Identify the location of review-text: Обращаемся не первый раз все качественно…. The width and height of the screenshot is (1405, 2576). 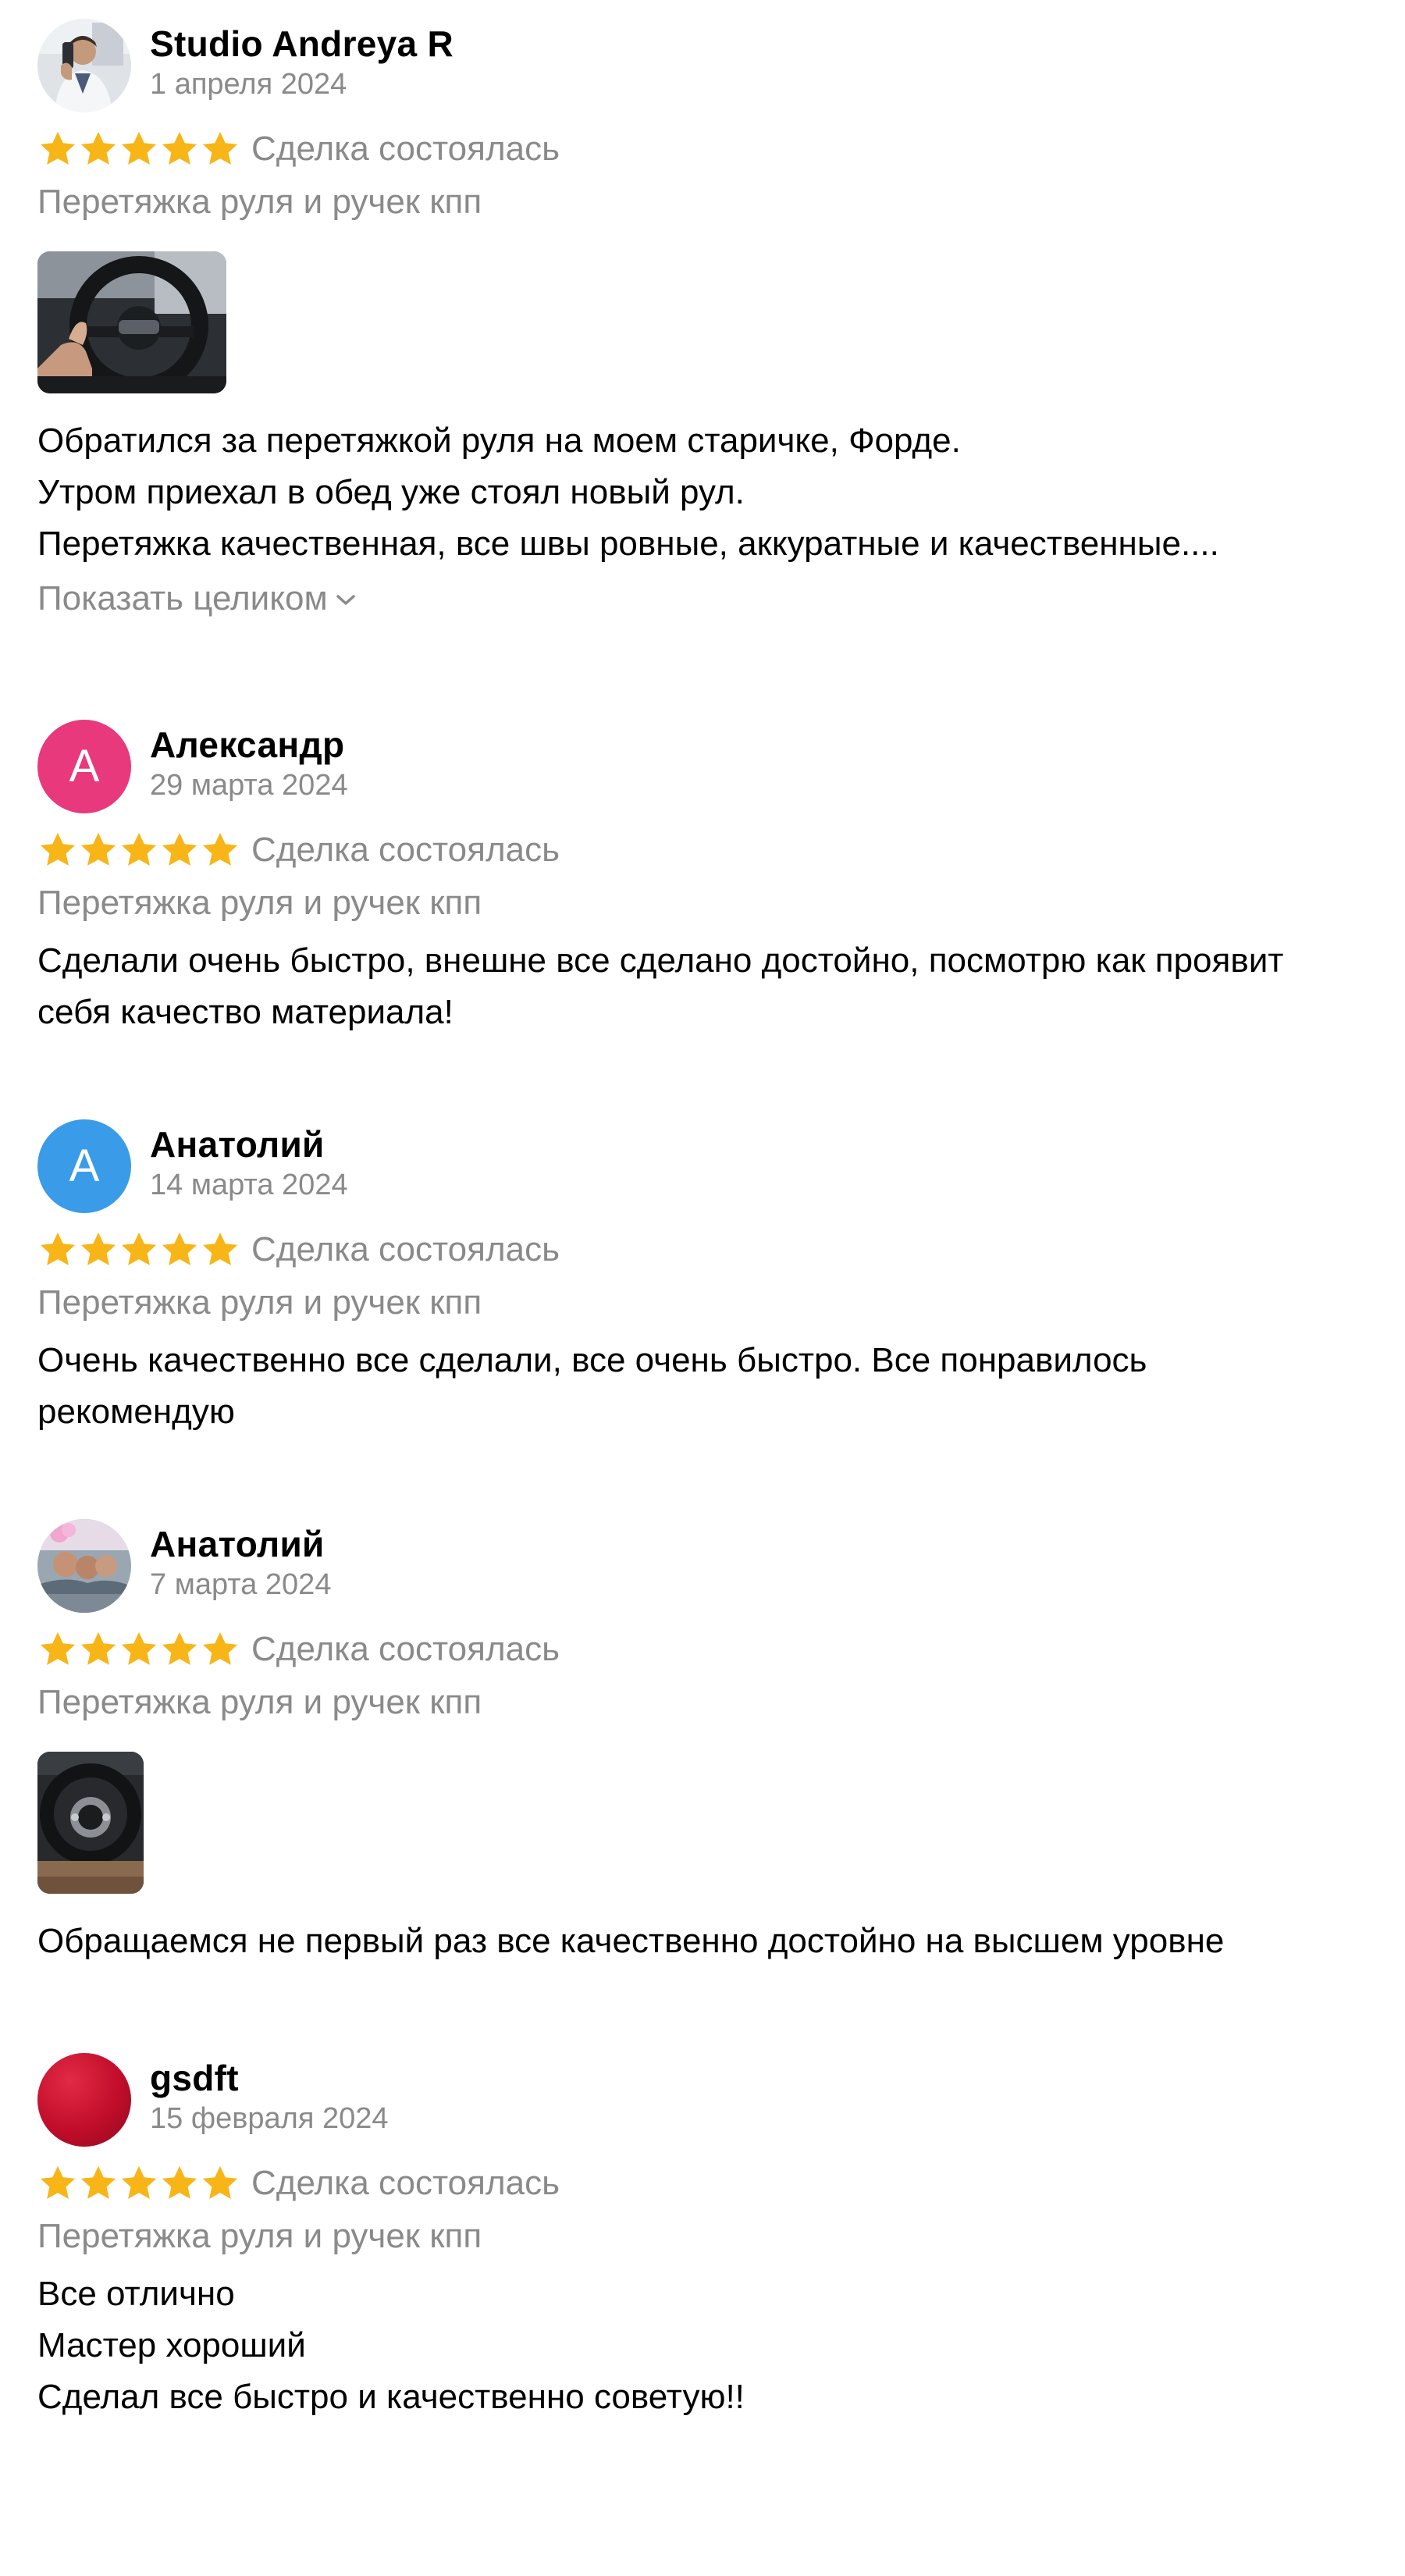
(703, 1941).